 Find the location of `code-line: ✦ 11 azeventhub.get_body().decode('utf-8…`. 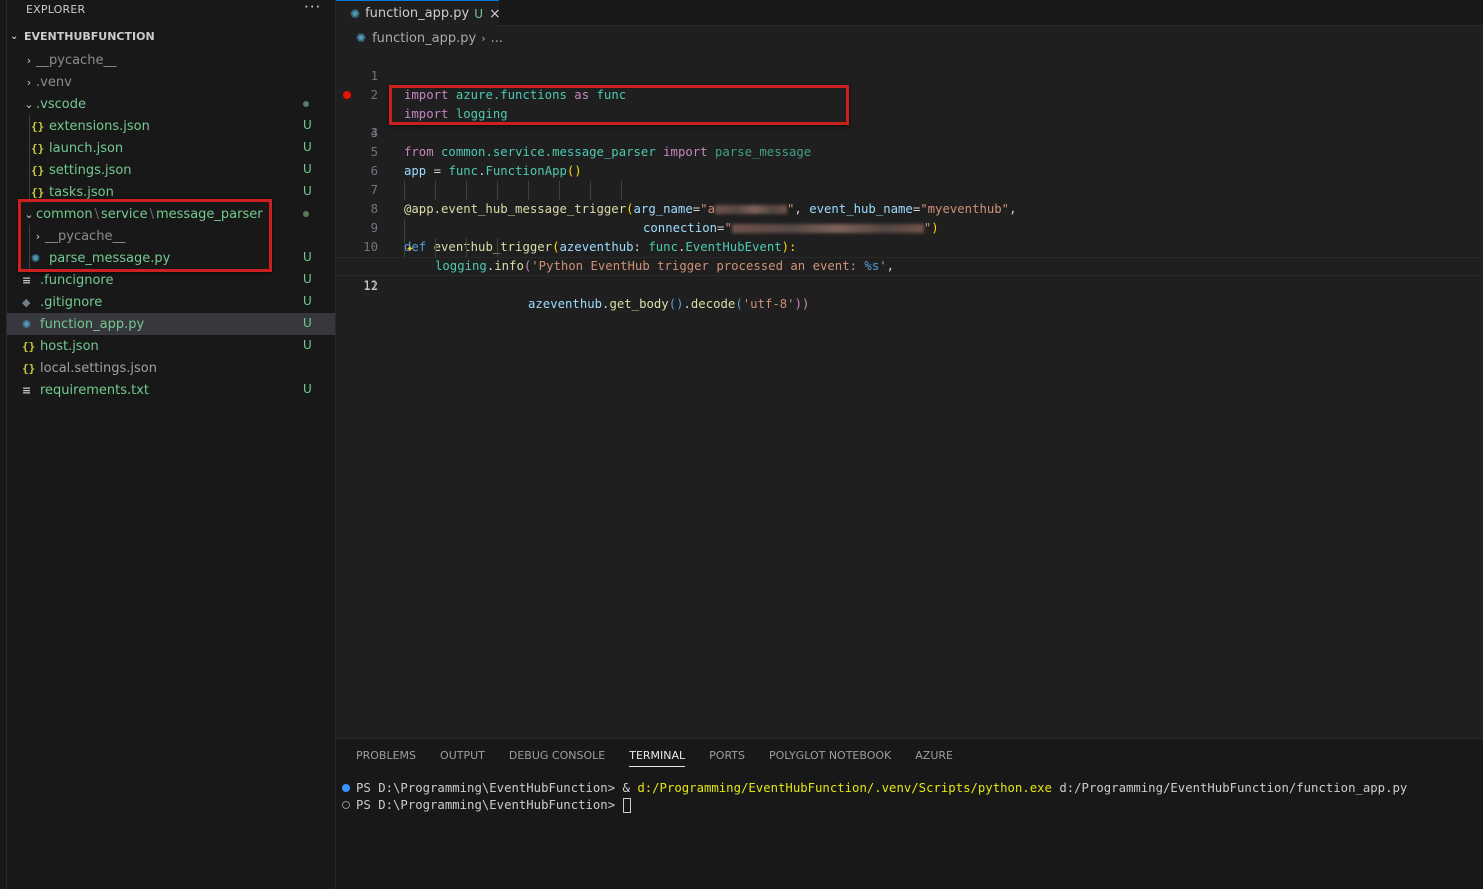

code-line: ✦ 11 azeventhub.get_body().decode('utf-8… is located at coordinates (909, 274).